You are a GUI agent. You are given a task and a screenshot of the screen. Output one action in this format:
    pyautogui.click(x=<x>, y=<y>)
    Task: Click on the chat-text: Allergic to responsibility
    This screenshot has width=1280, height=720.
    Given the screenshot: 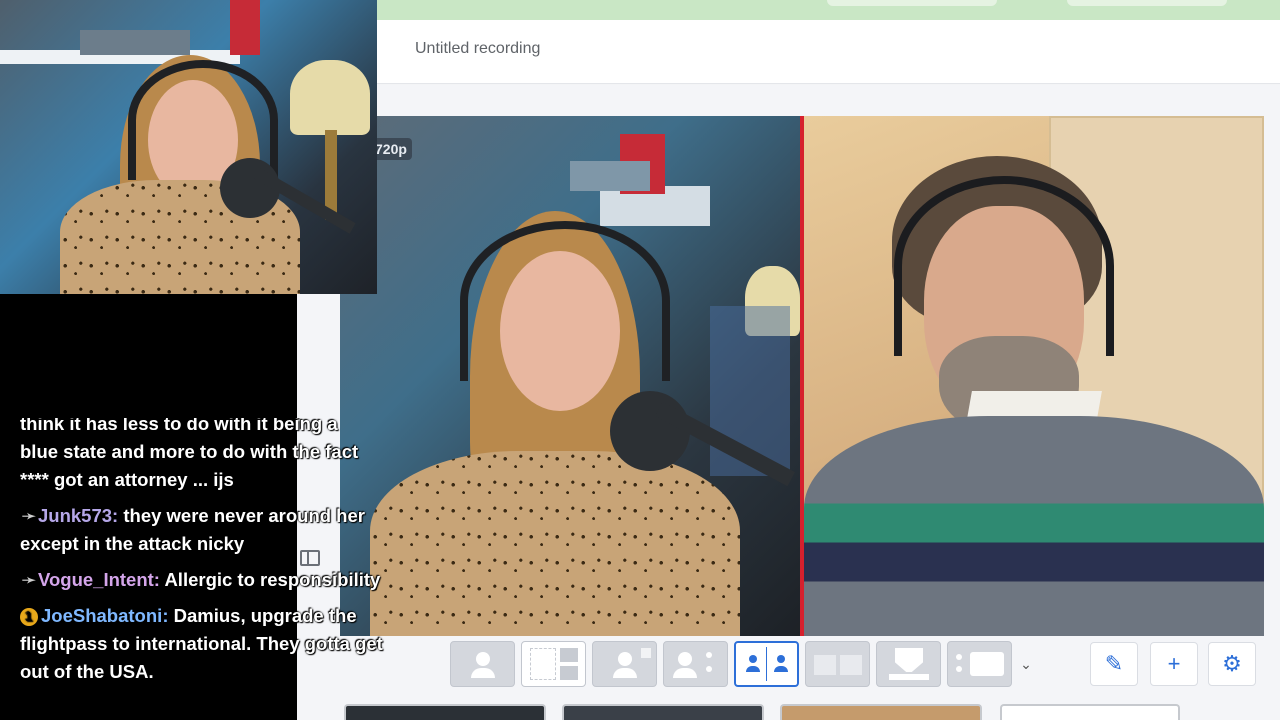 What is the action you would take?
    pyautogui.click(x=272, y=579)
    